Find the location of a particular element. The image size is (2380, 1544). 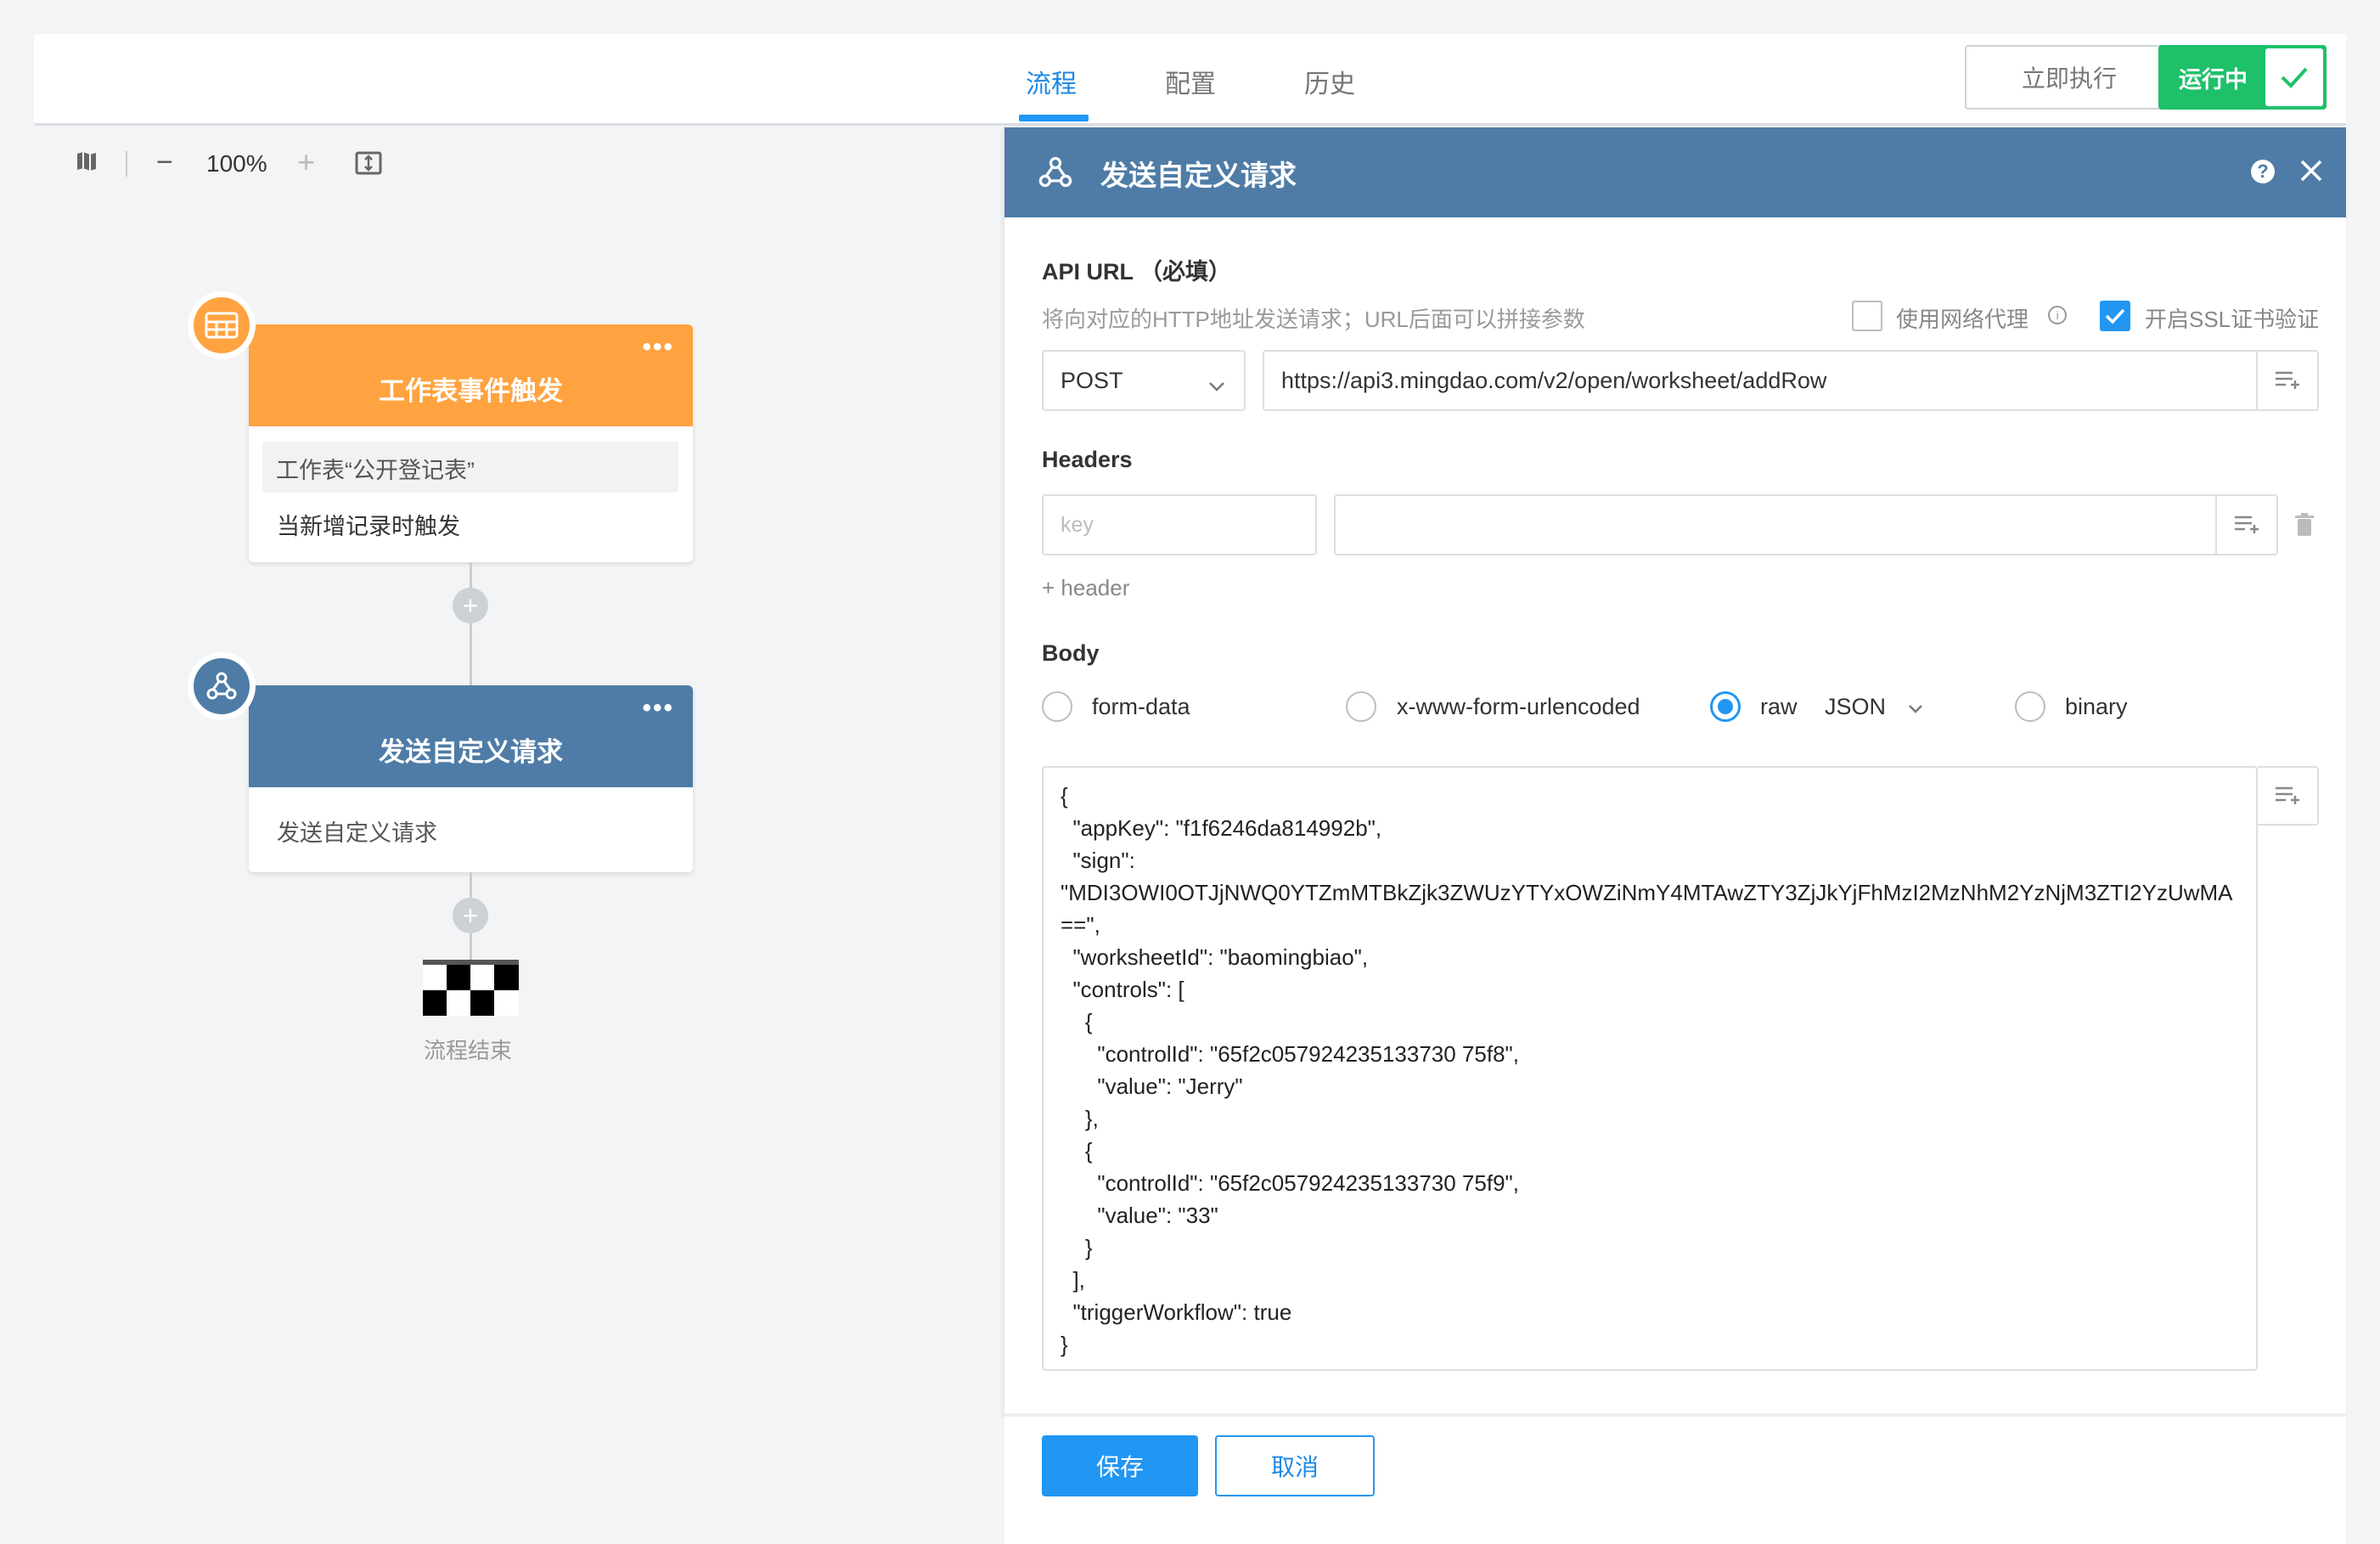

proxy-label: 使用网络代理 is located at coordinates (1962, 319).